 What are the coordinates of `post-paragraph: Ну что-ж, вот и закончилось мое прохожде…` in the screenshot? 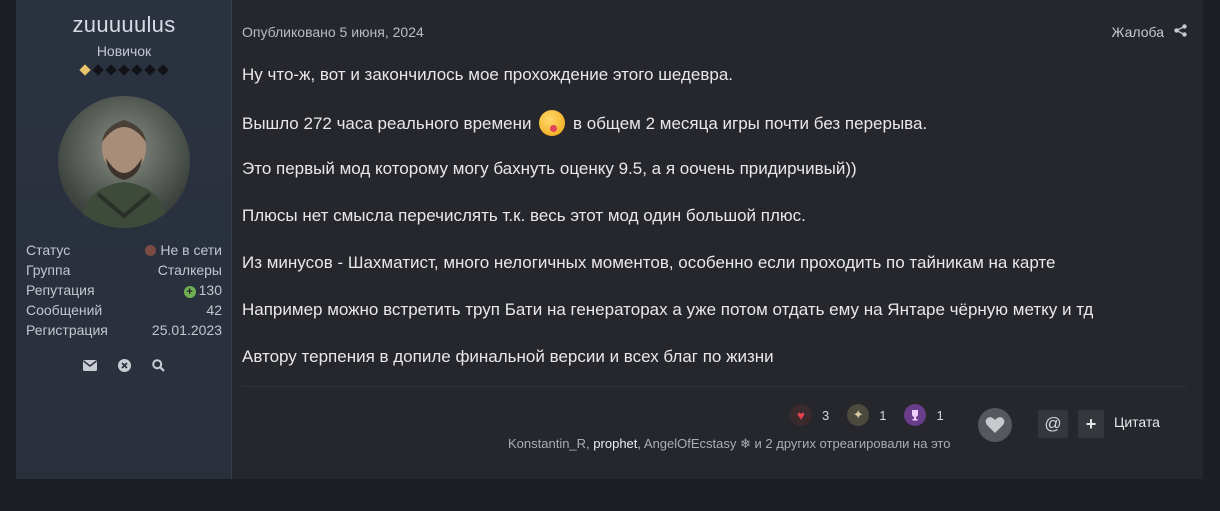 It's located at (487, 74).